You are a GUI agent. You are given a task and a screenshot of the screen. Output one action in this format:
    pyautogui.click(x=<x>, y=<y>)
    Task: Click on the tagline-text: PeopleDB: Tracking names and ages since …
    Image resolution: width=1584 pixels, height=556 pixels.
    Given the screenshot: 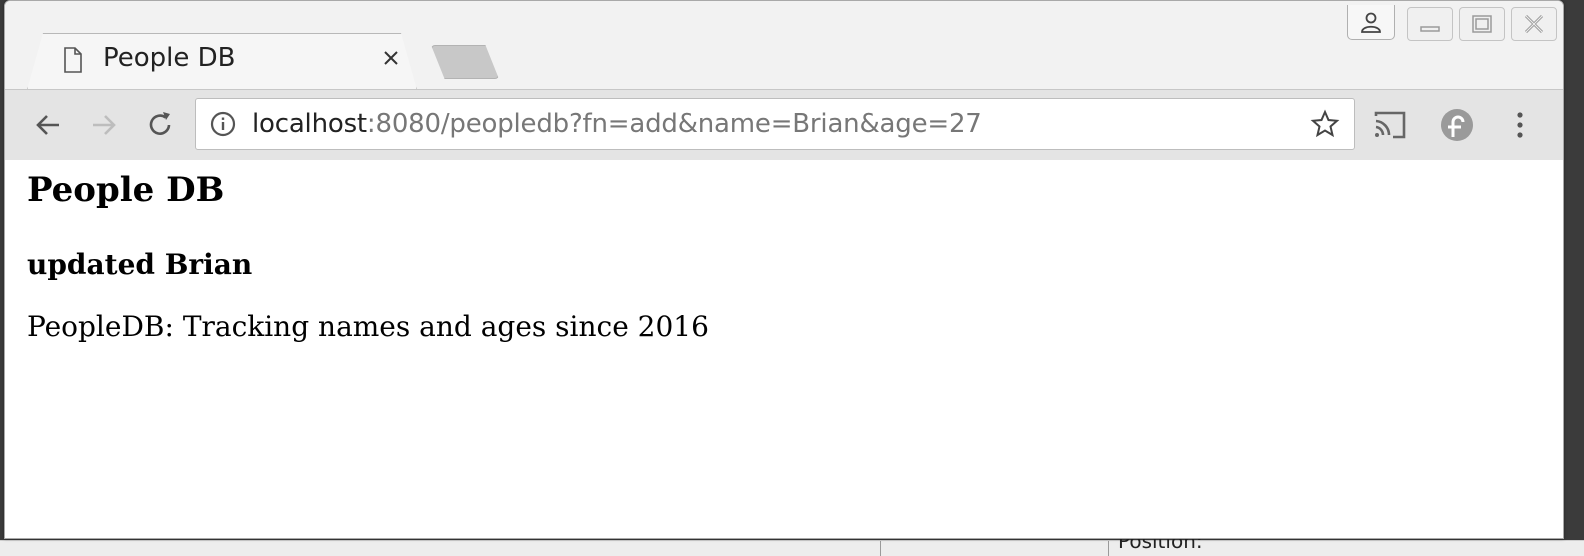 What is the action you would take?
    pyautogui.click(x=368, y=326)
    